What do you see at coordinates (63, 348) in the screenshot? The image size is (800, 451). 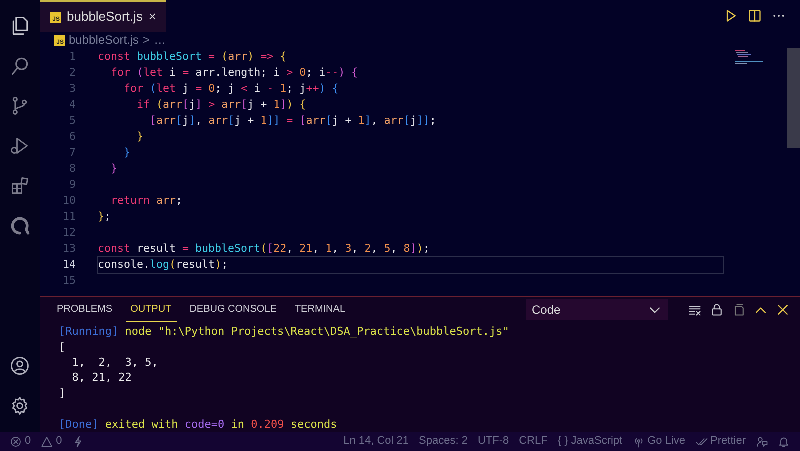 I see `output-line: [` at bounding box center [63, 348].